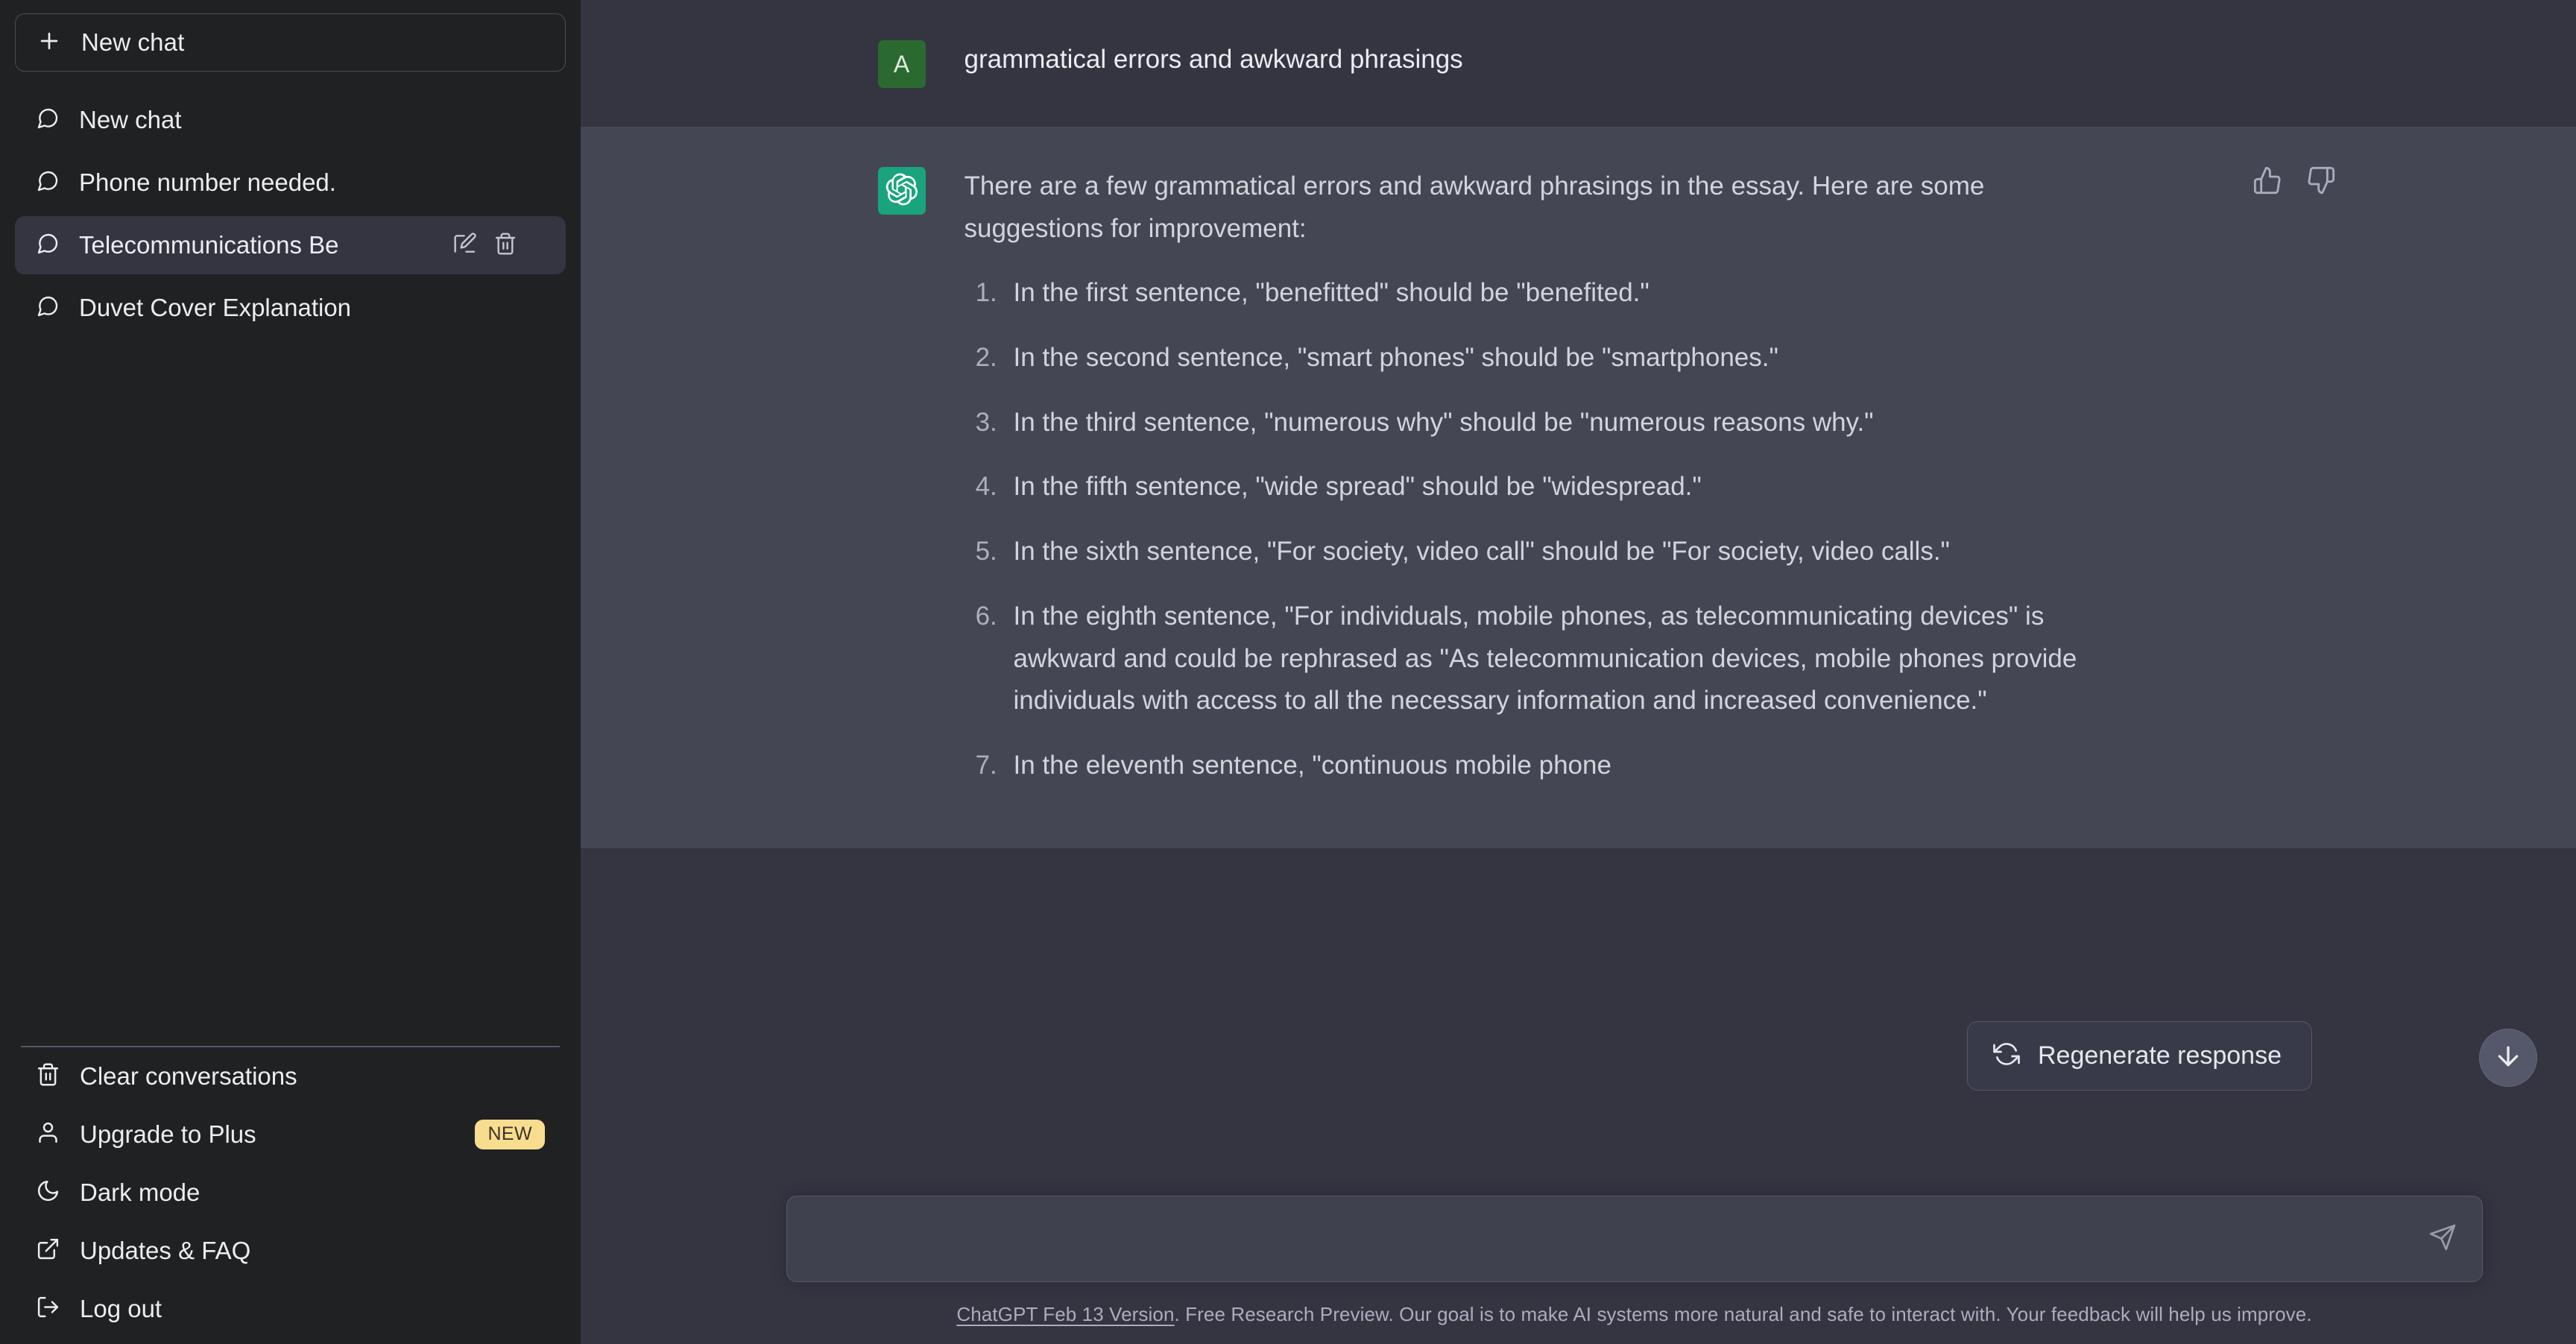  I want to click on conversation-title: New chat, so click(130, 120).